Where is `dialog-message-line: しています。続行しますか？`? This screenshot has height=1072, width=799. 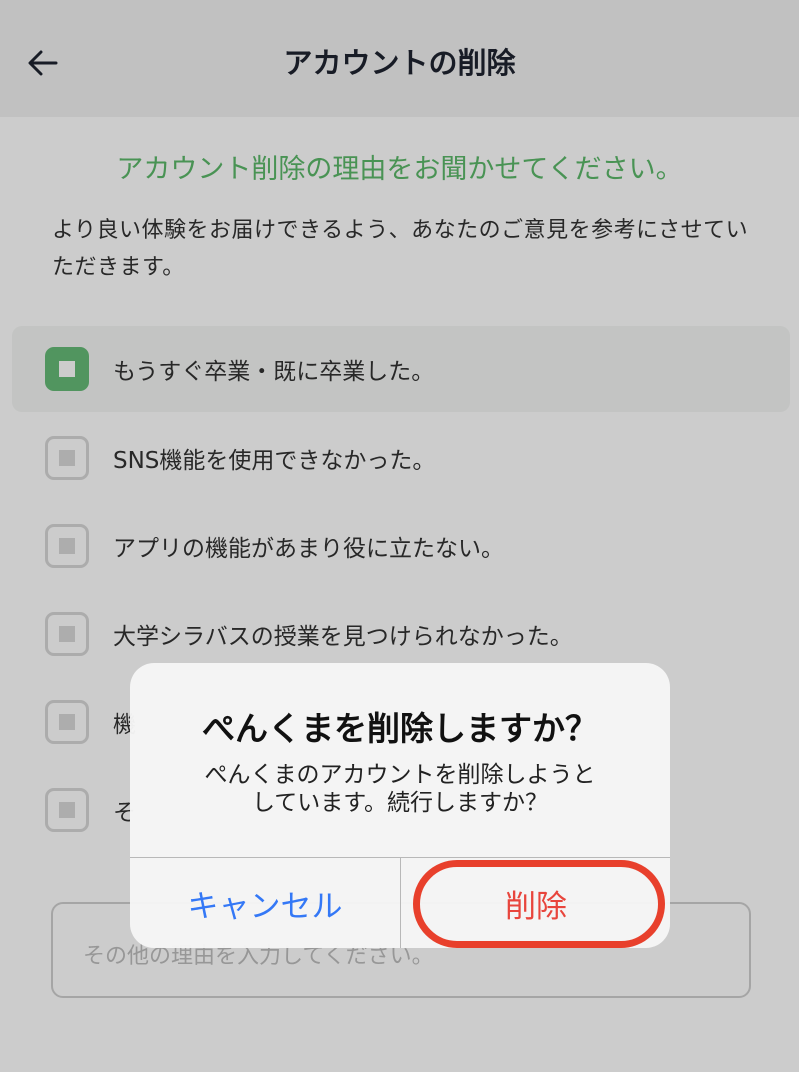 dialog-message-line: しています。続行しますか？ is located at coordinates (399, 803).